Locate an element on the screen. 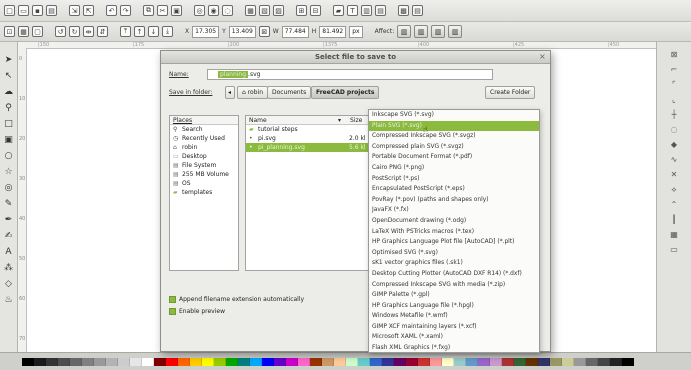 The height and width of the screenshot is (370, 691). text-tool-icon: A is located at coordinates (9, 252).